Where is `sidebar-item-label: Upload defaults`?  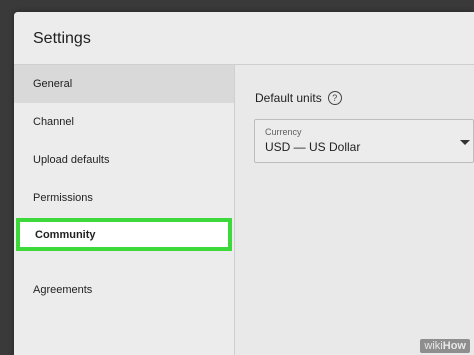
sidebar-item-label: Upload defaults is located at coordinates (71, 160).